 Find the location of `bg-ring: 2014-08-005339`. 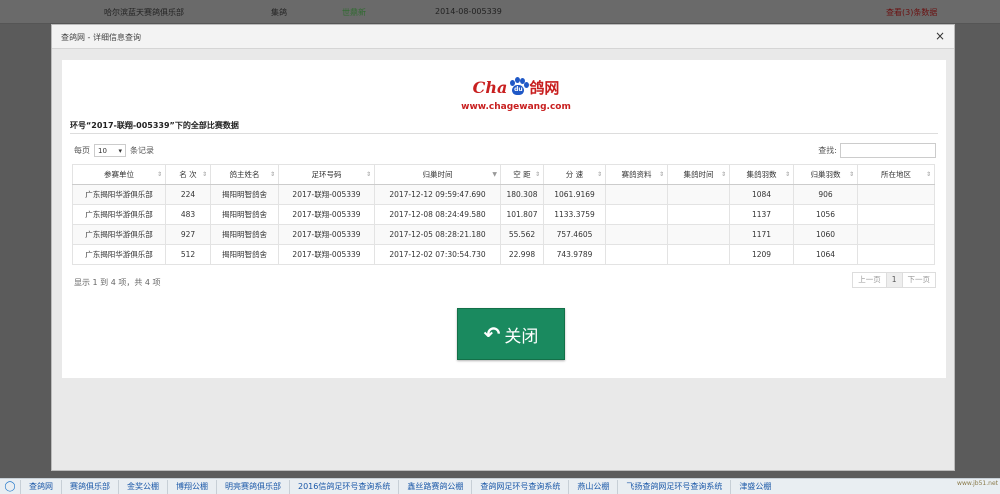

bg-ring: 2014-08-005339 is located at coordinates (468, 11).